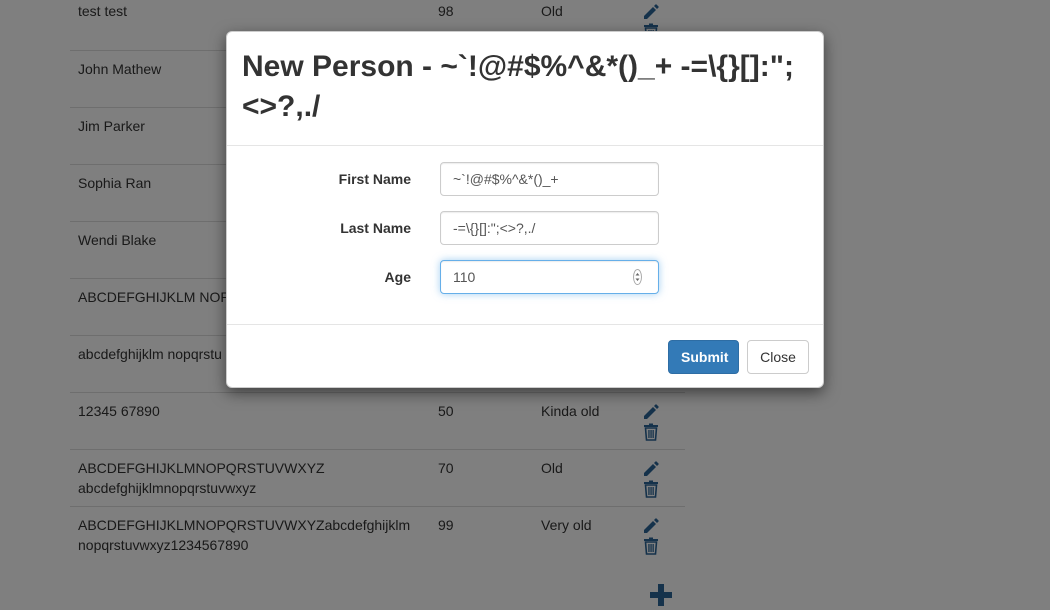 This screenshot has width=1050, height=610. I want to click on age-spinner-icon, so click(637, 277).